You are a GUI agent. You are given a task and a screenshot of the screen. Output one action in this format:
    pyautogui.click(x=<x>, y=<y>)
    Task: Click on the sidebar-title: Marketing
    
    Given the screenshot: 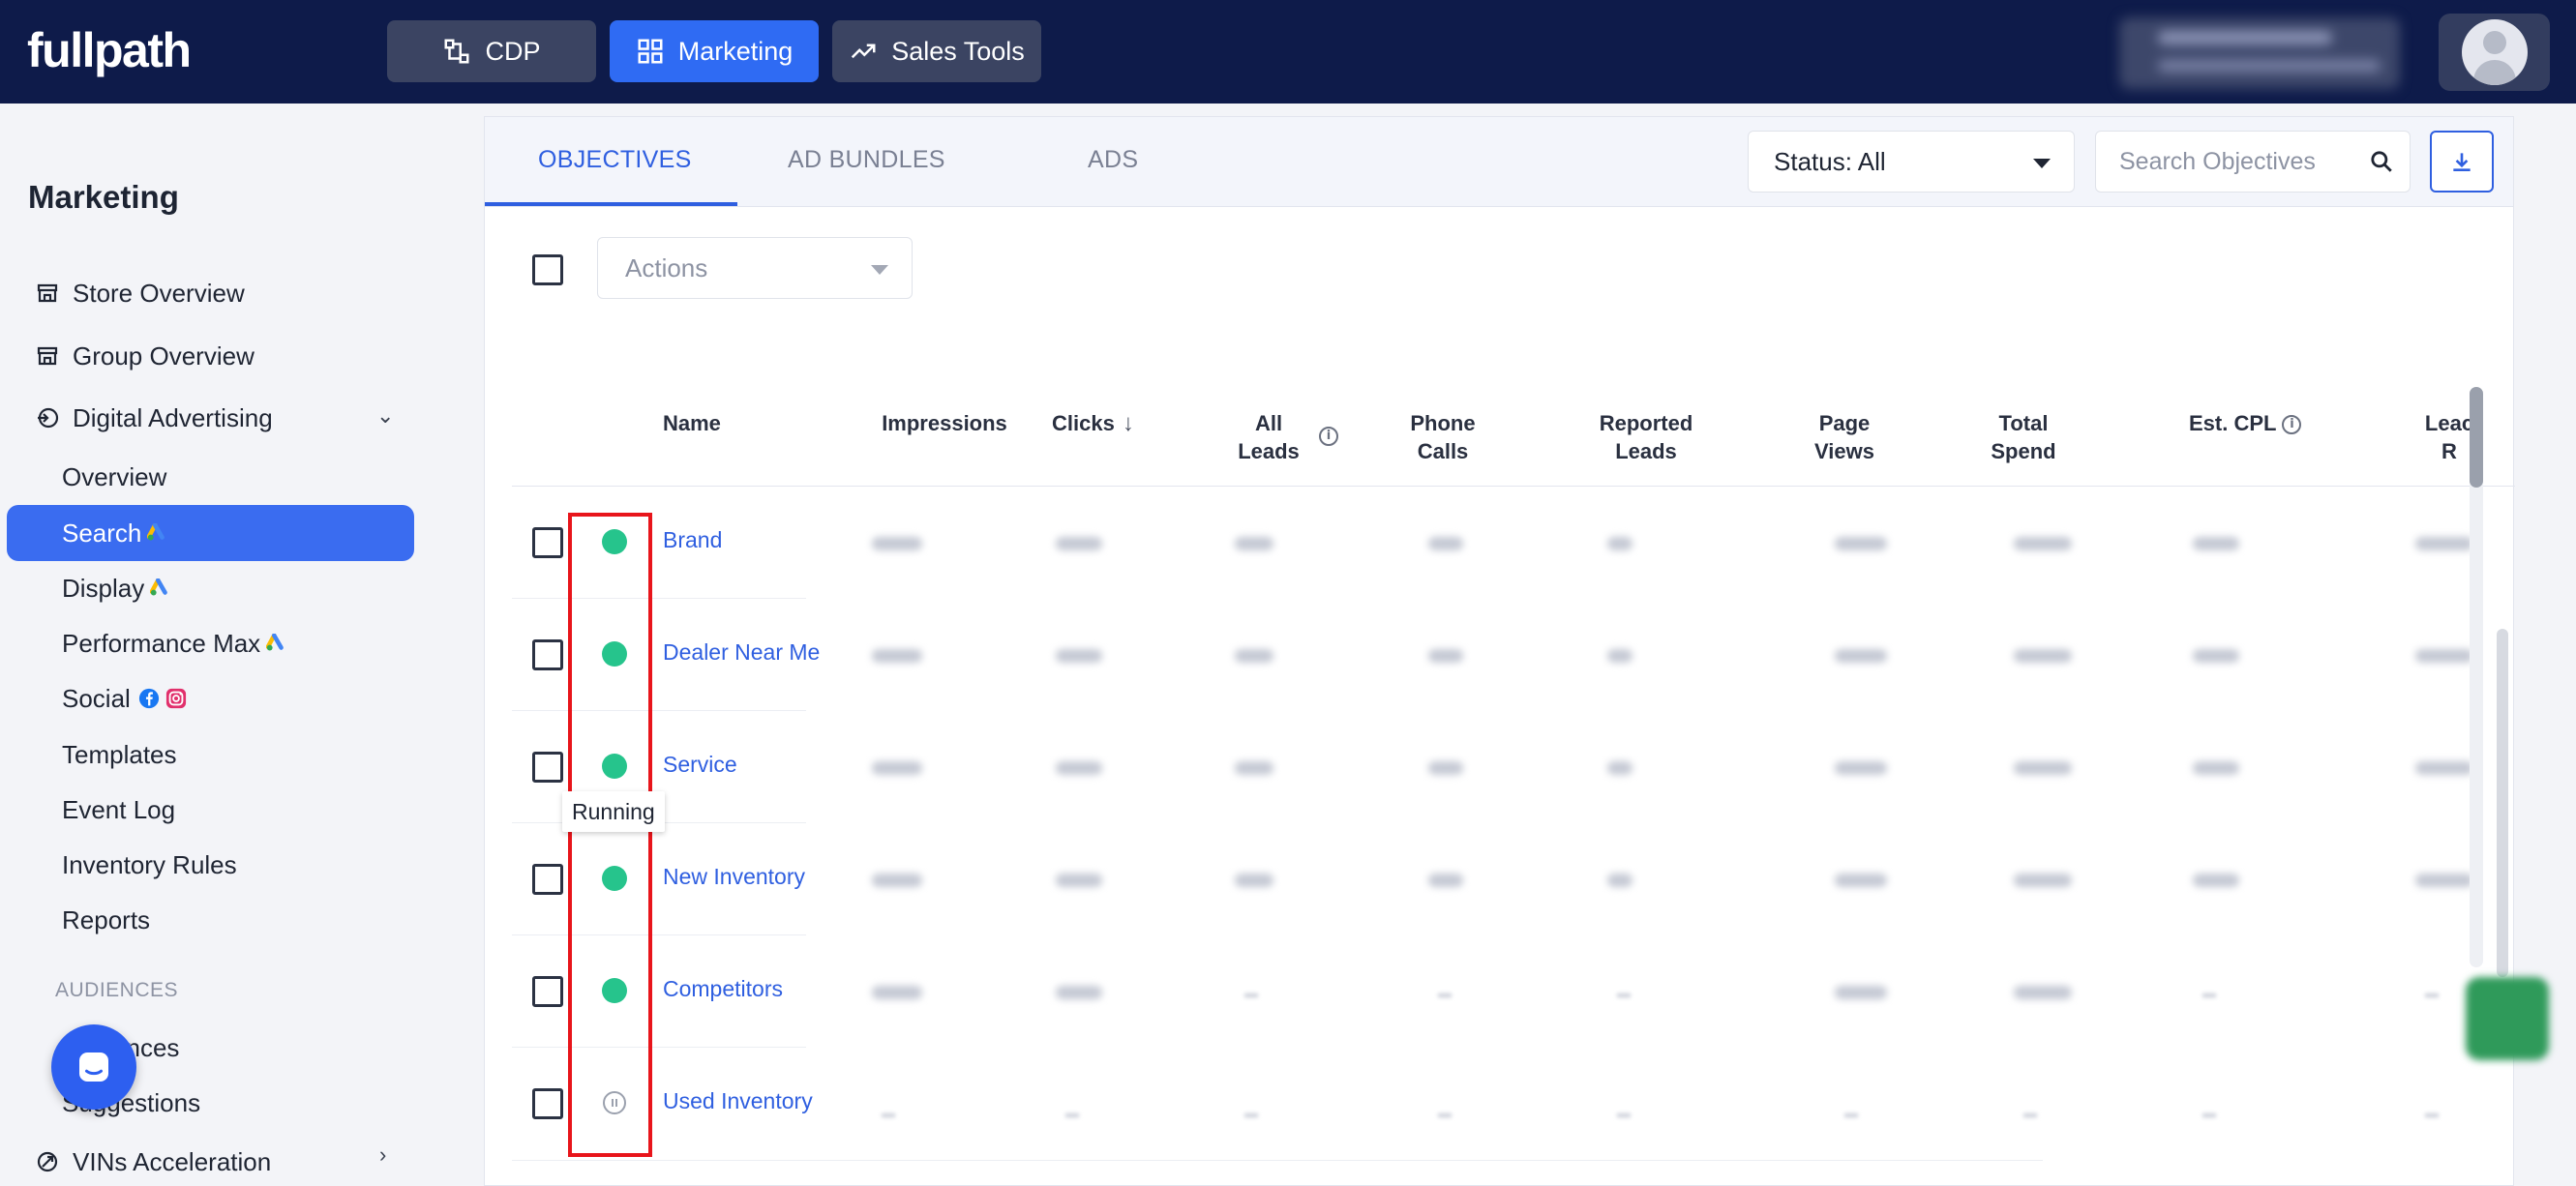 What is the action you would take?
    pyautogui.click(x=103, y=197)
    